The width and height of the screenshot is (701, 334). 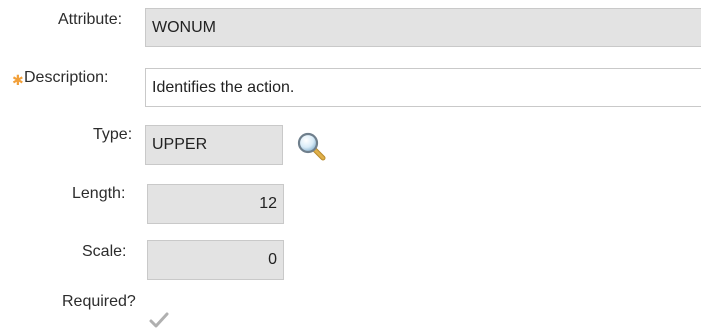 What do you see at coordinates (215, 260) in the screenshot?
I see `scale-field: 0` at bounding box center [215, 260].